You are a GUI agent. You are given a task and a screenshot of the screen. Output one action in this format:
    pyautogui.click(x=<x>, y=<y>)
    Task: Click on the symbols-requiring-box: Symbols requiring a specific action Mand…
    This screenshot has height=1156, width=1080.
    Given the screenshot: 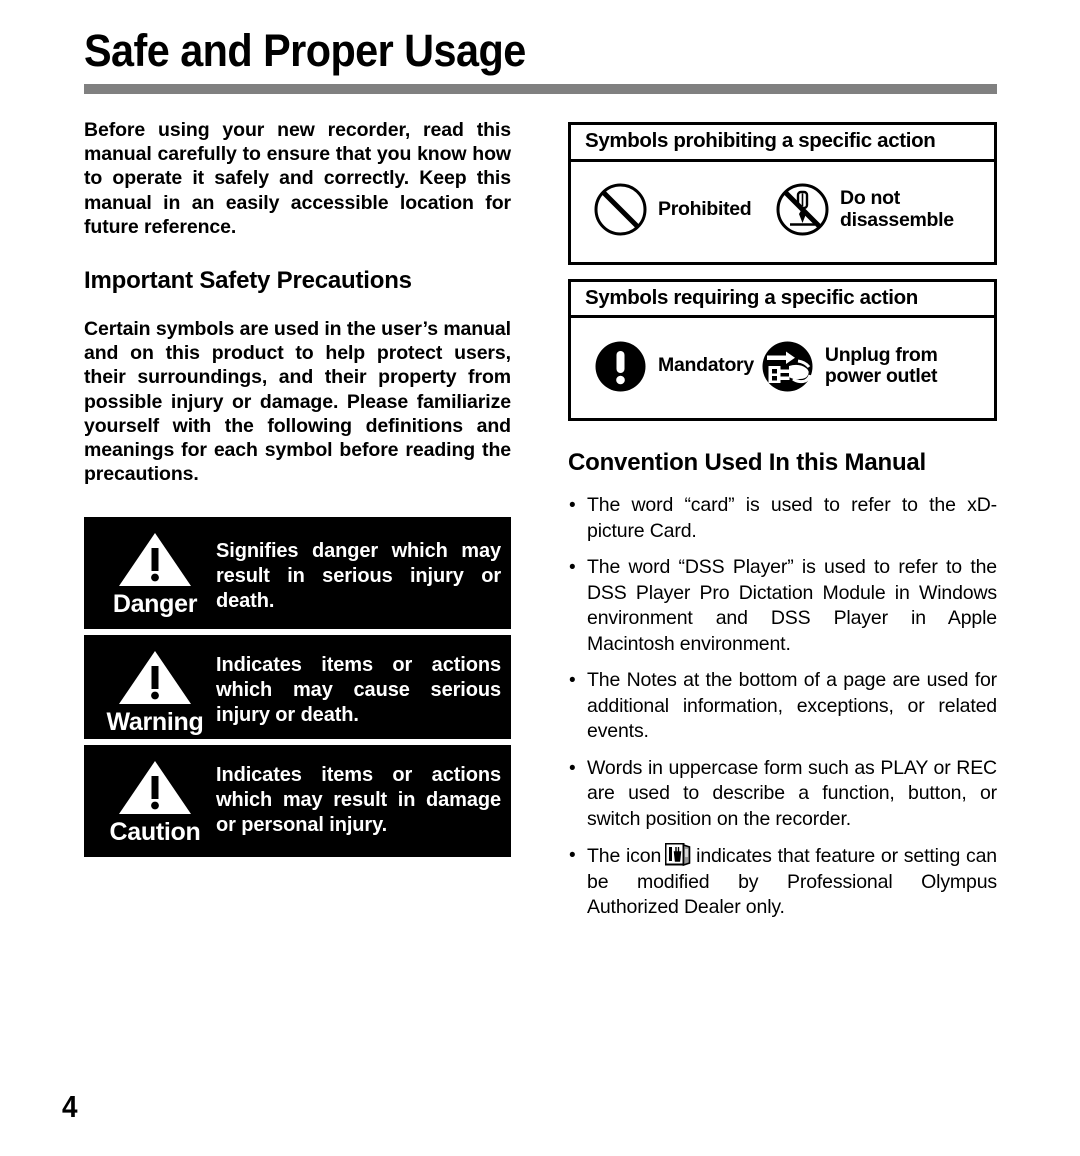 What is the action you would take?
    pyautogui.click(x=782, y=350)
    